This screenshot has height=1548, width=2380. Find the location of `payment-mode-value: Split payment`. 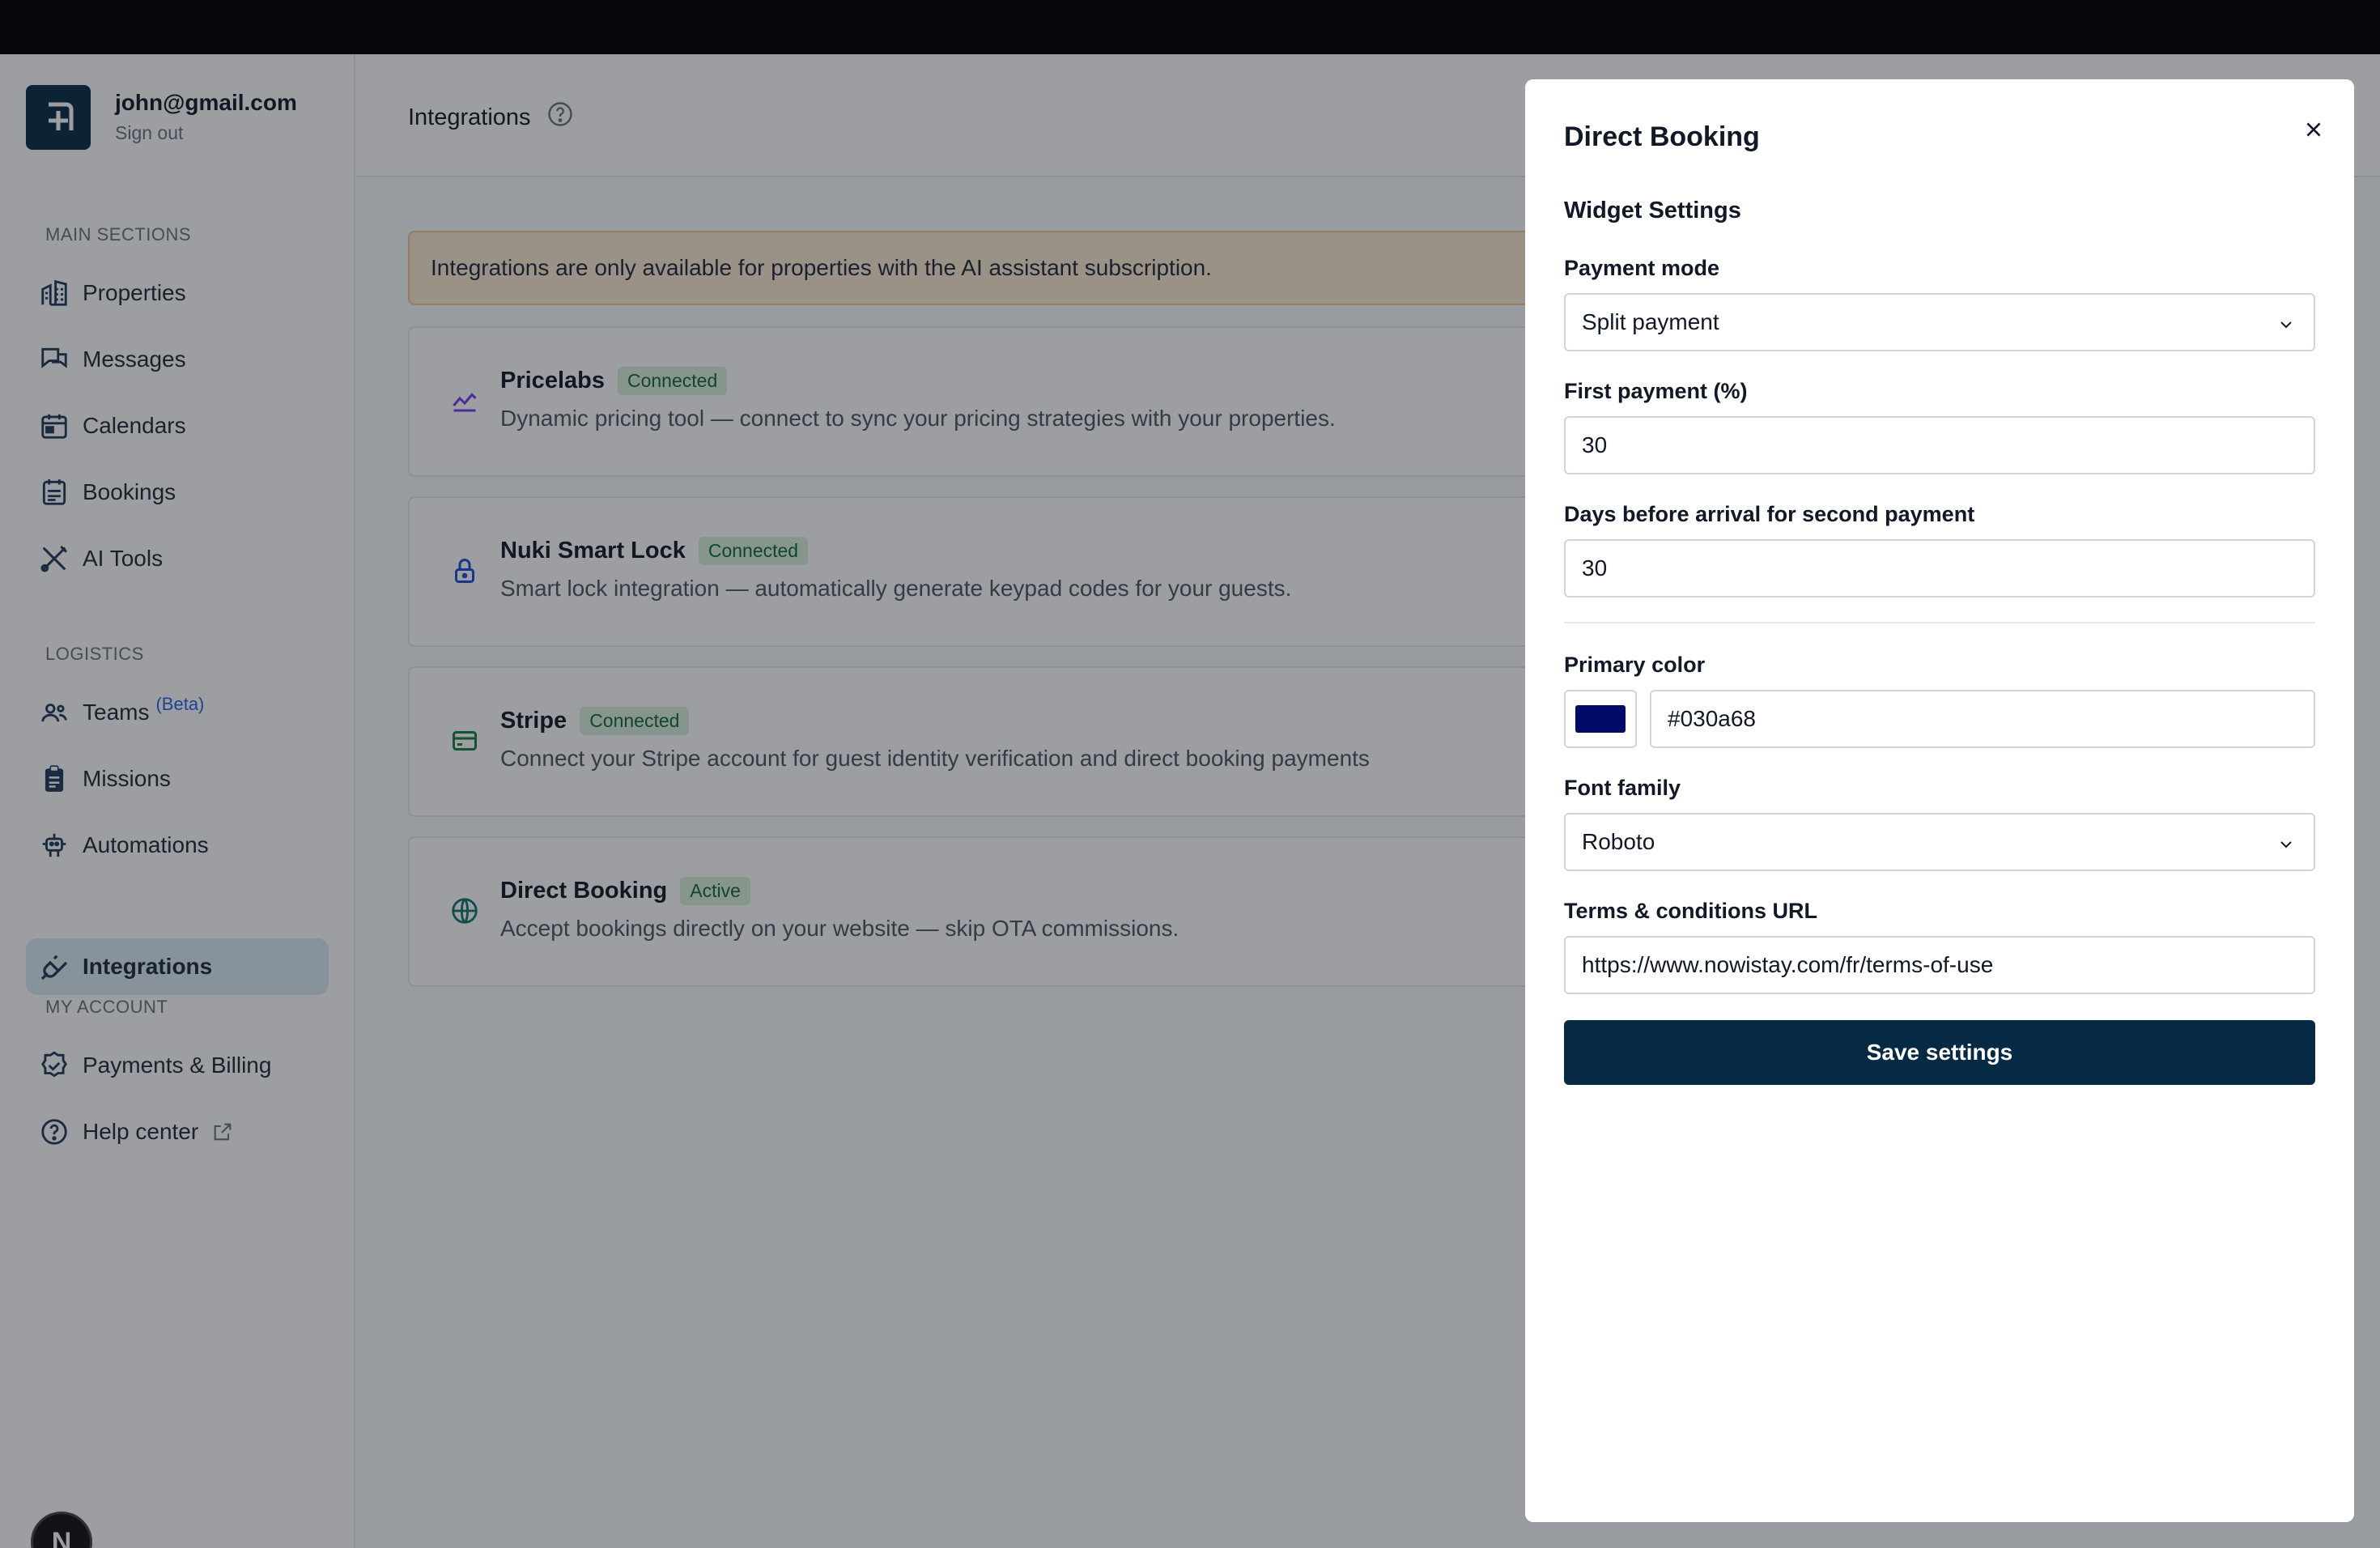

payment-mode-value: Split payment is located at coordinates (1651, 322).